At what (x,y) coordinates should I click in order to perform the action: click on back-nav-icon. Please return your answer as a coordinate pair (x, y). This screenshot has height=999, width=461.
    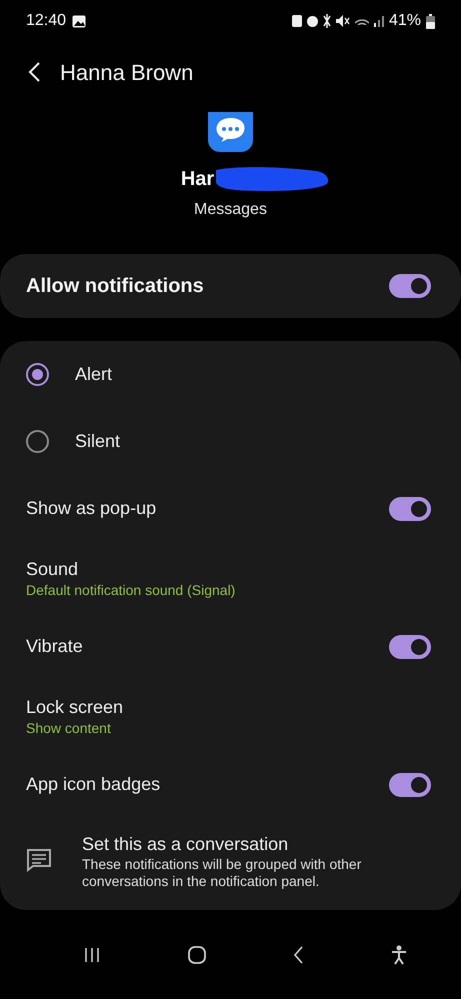
    Looking at the image, I should click on (298, 955).